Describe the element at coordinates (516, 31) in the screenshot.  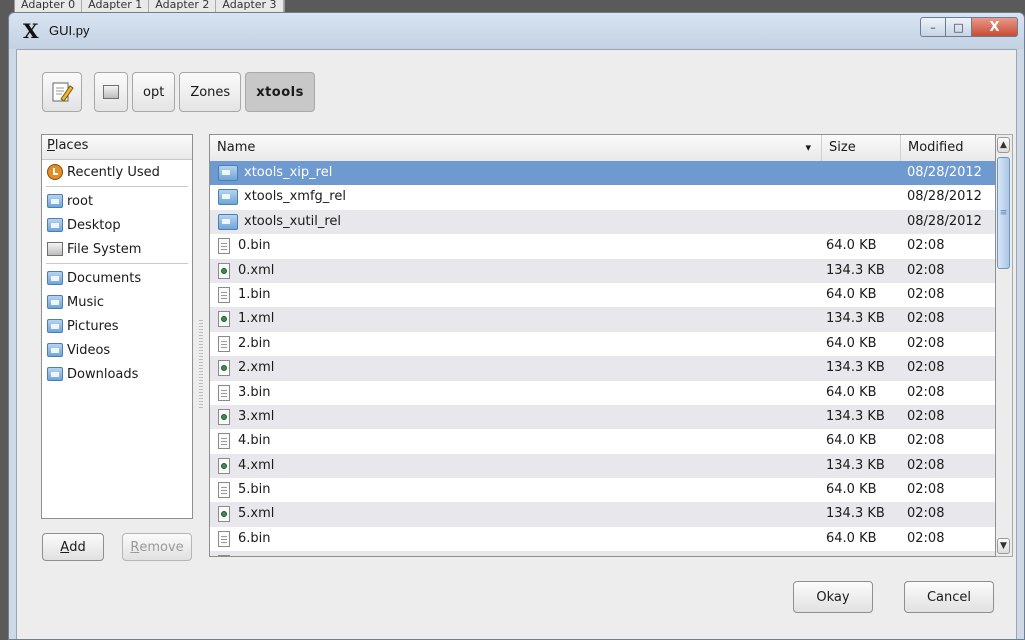
I see `title-bar: X GUI.py – □ X` at that location.